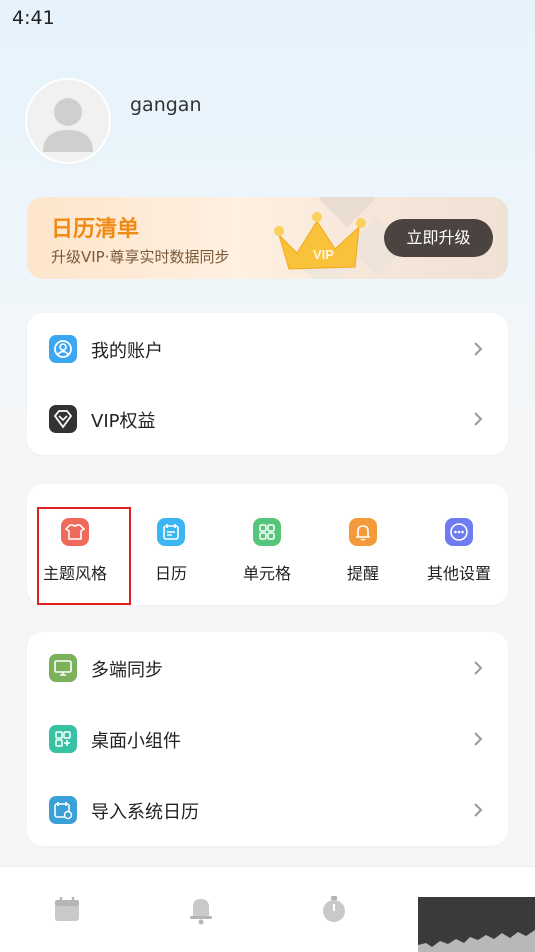  What do you see at coordinates (323, 254) in the screenshot?
I see `crown-vip-text: VIP` at bounding box center [323, 254].